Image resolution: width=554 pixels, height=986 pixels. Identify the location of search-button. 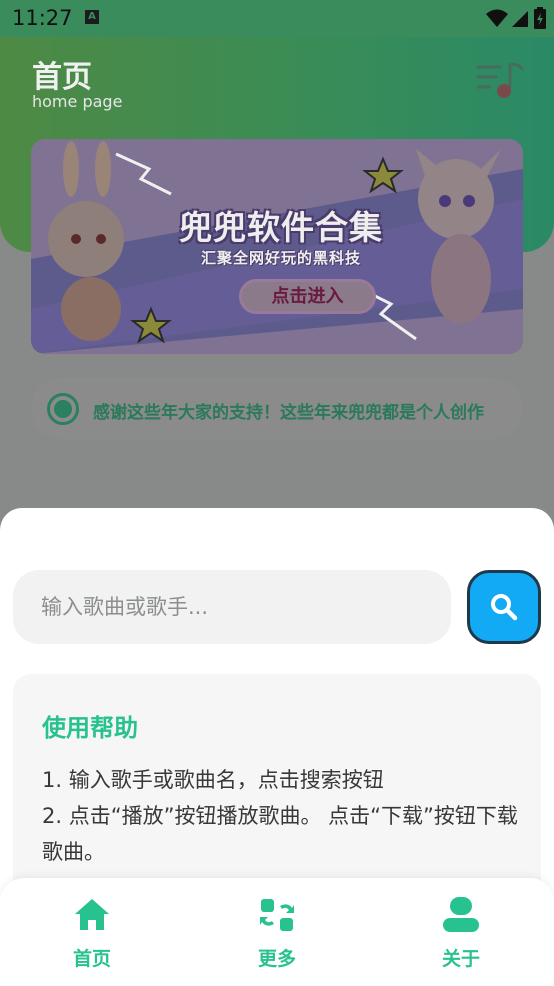
(504, 607).